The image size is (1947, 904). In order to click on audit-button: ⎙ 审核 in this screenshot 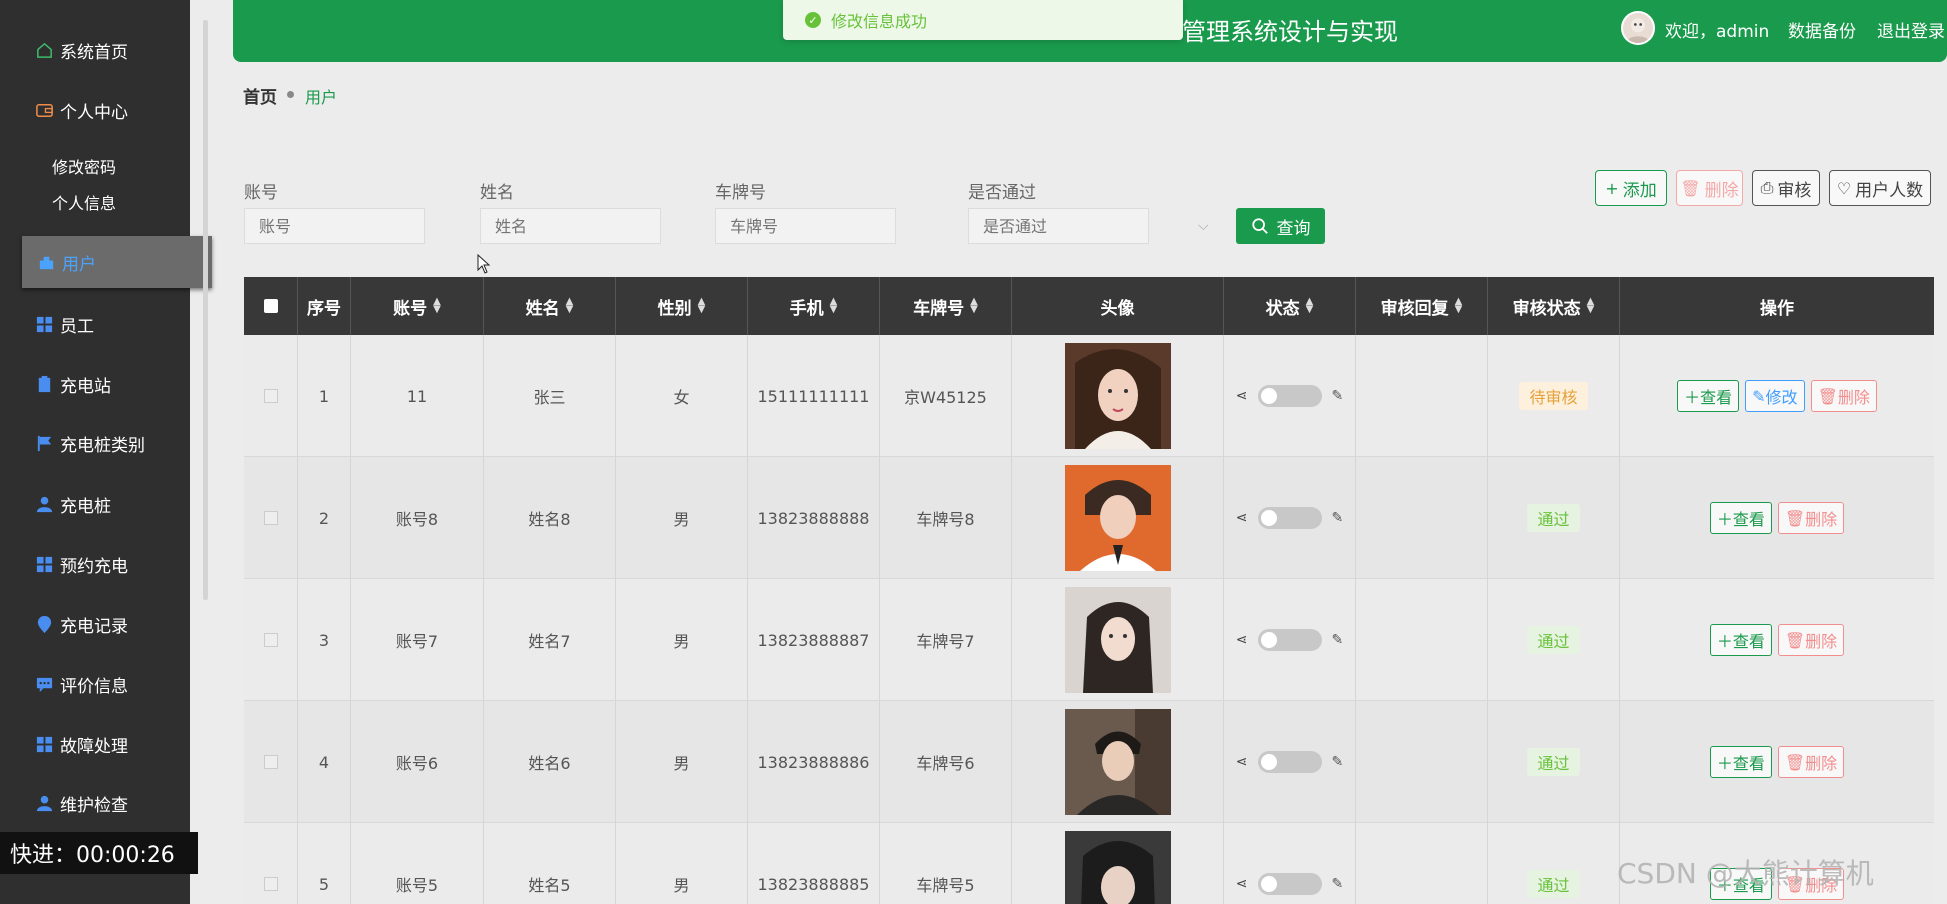, I will do `click(1786, 188)`.